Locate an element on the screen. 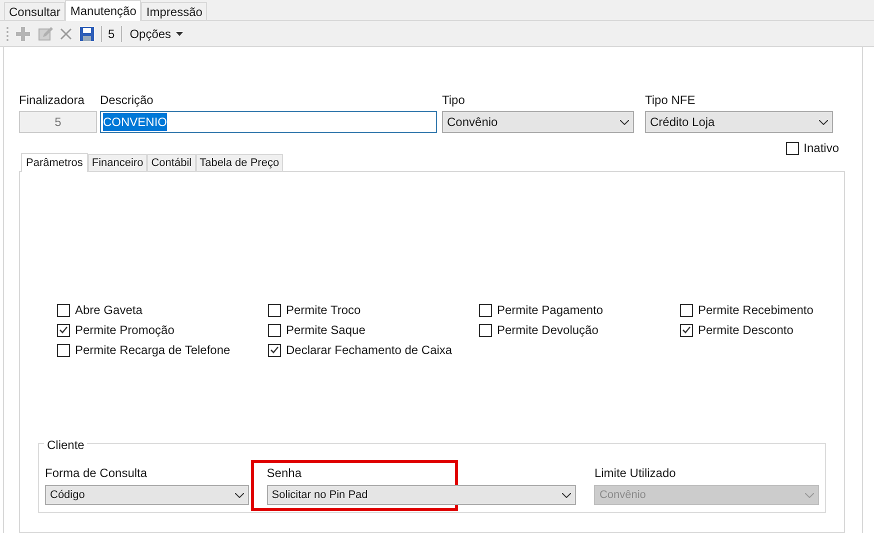 Image resolution: width=874 pixels, height=533 pixels. checkbox-label: Permite Desconto is located at coordinates (746, 330).